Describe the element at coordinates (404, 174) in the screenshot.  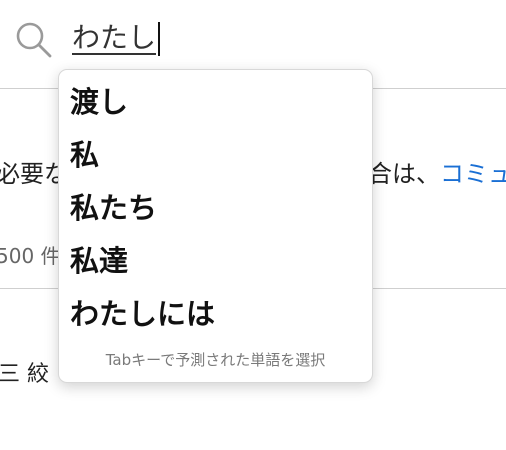
I see `body-text-right-plain: 合は、` at that location.